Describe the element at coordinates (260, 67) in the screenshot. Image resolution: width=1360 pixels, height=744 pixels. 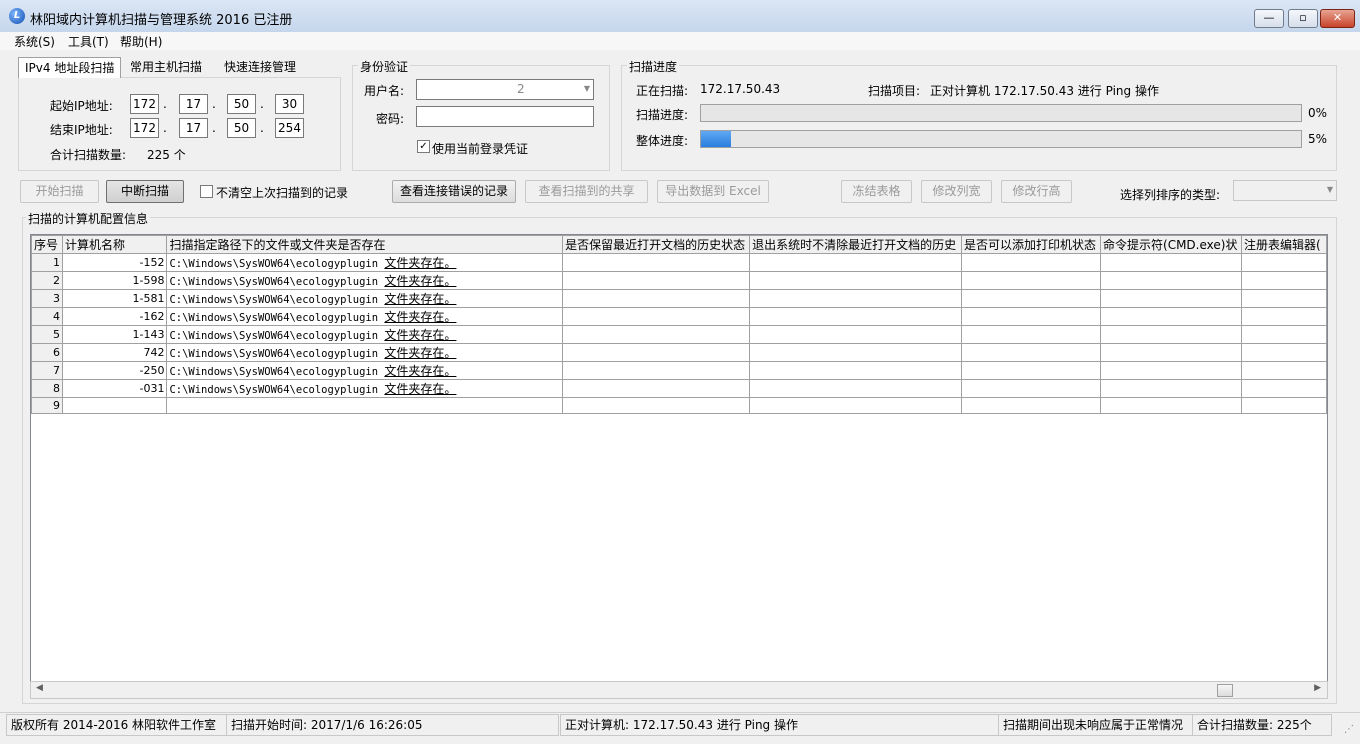
I see `tab-quick-connect: 快速连接管理` at that location.